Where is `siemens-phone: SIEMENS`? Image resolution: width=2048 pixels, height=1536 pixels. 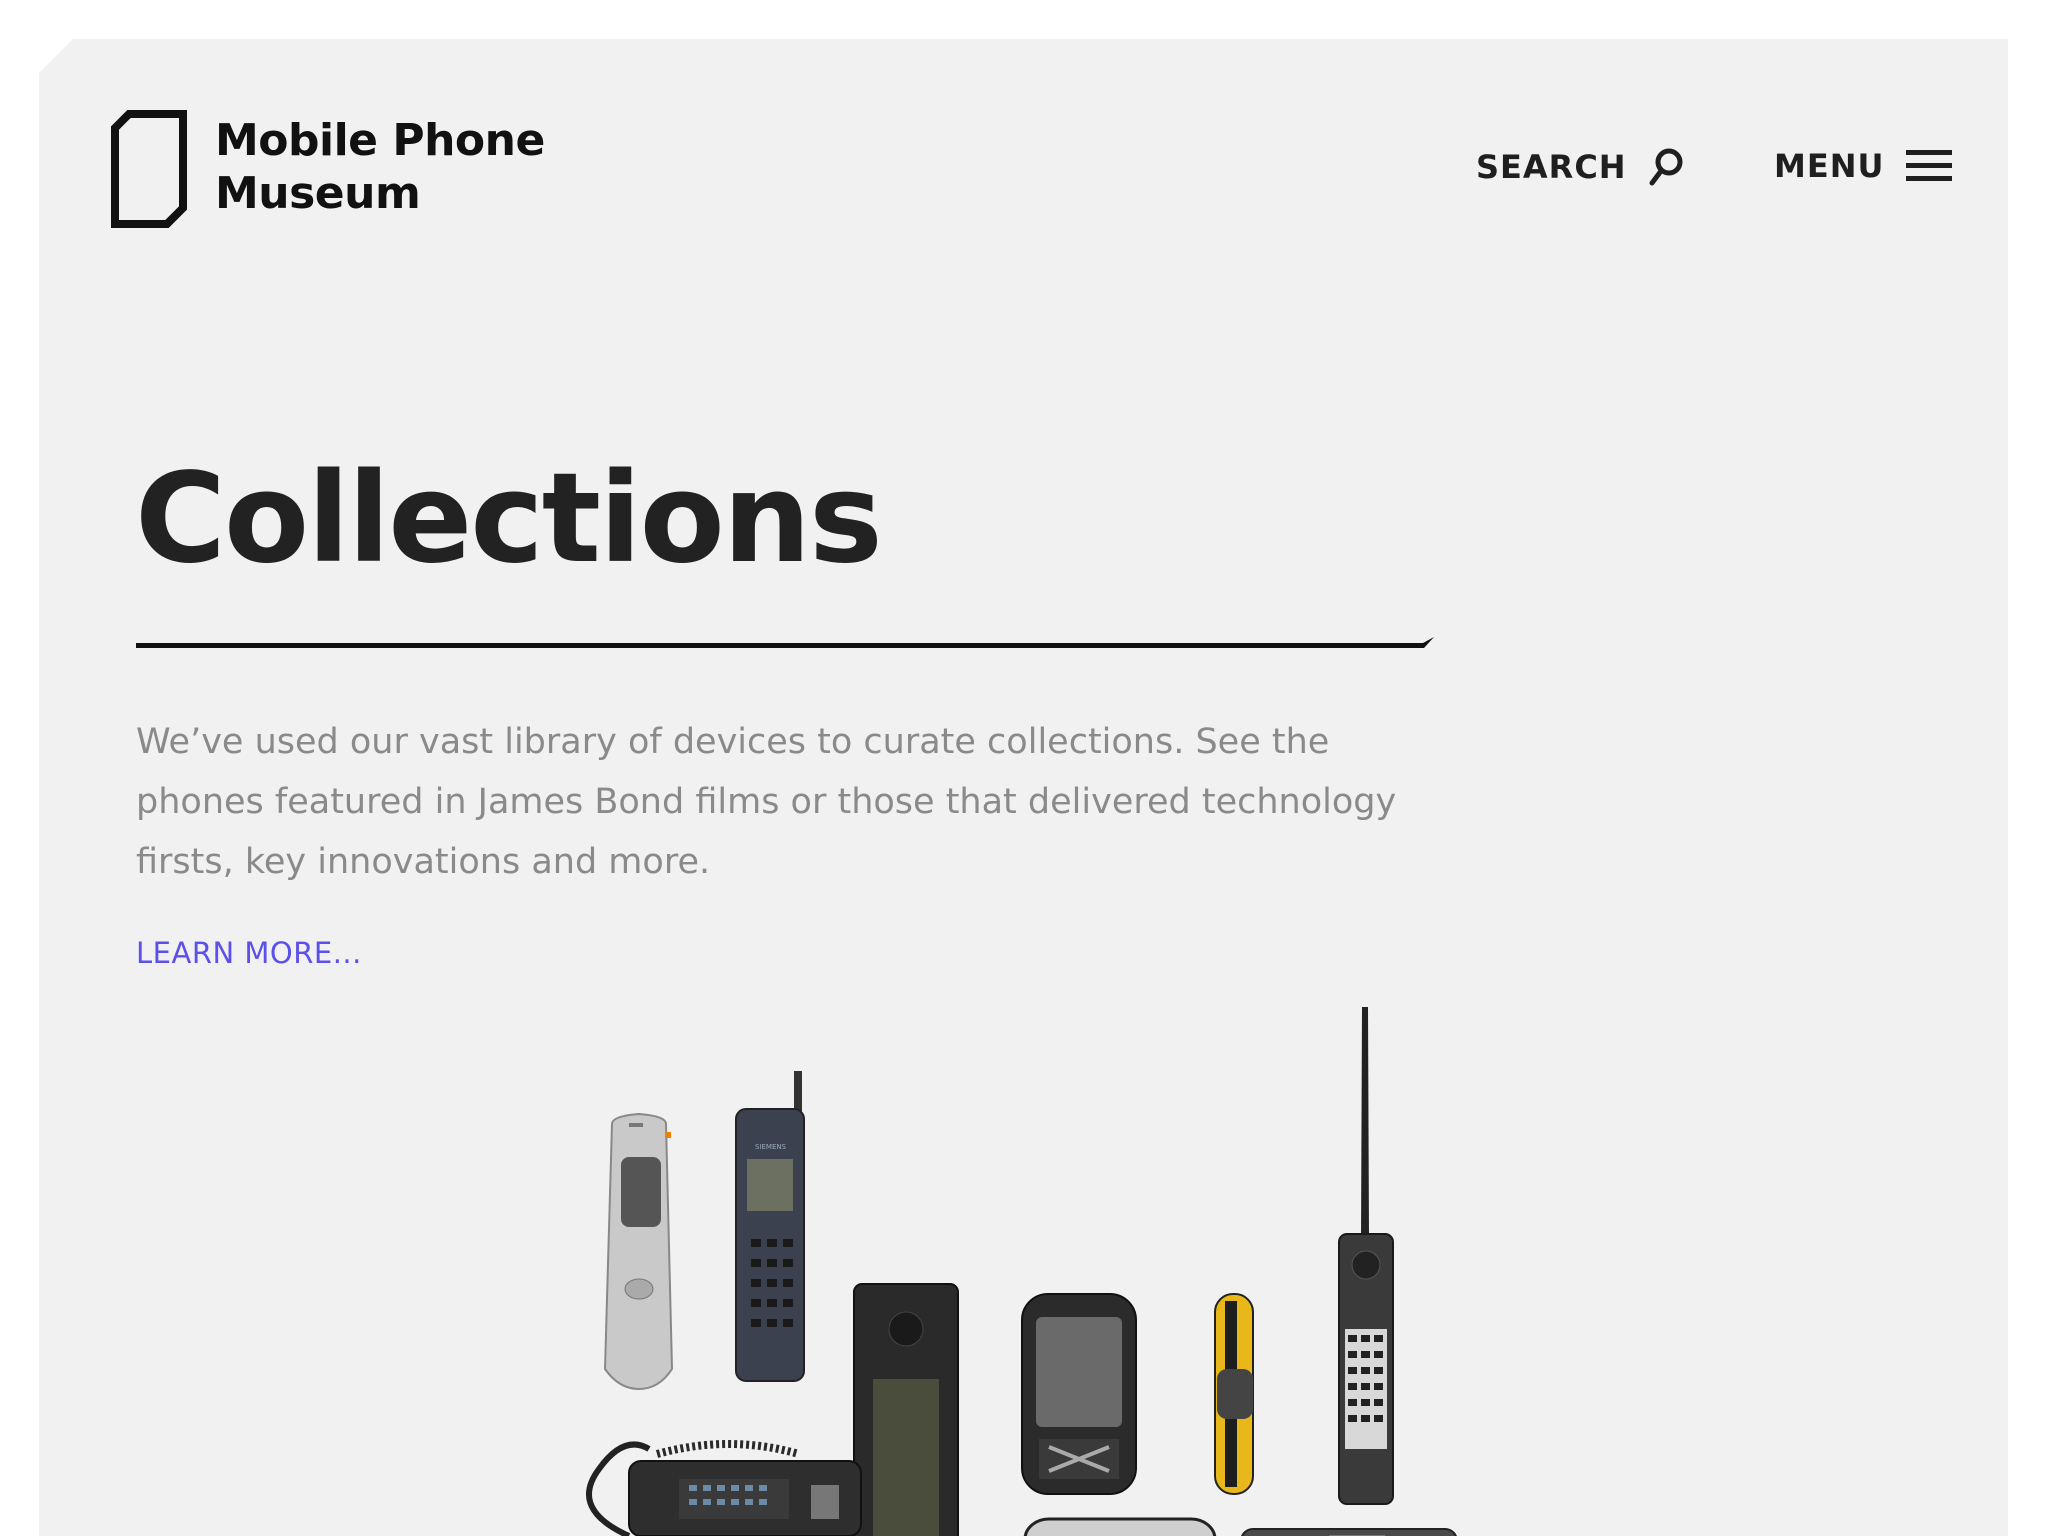
siemens-phone: SIEMENS is located at coordinates (770, 1226).